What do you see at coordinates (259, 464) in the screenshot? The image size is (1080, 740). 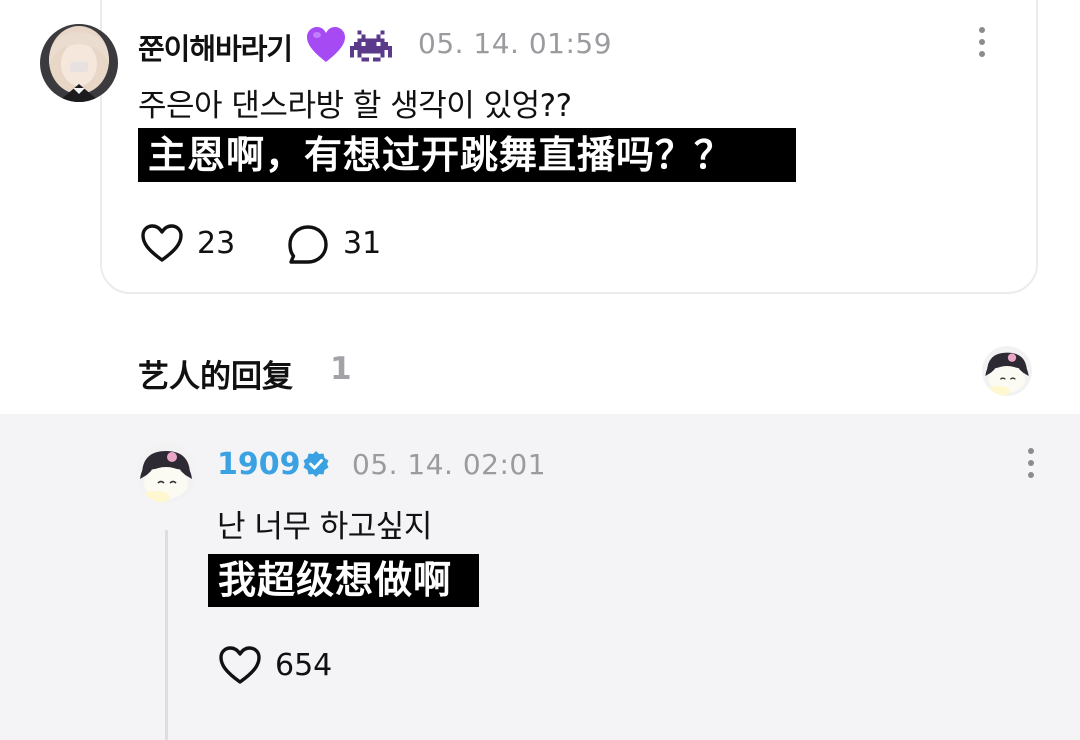 I see `reply-username: 1909` at bounding box center [259, 464].